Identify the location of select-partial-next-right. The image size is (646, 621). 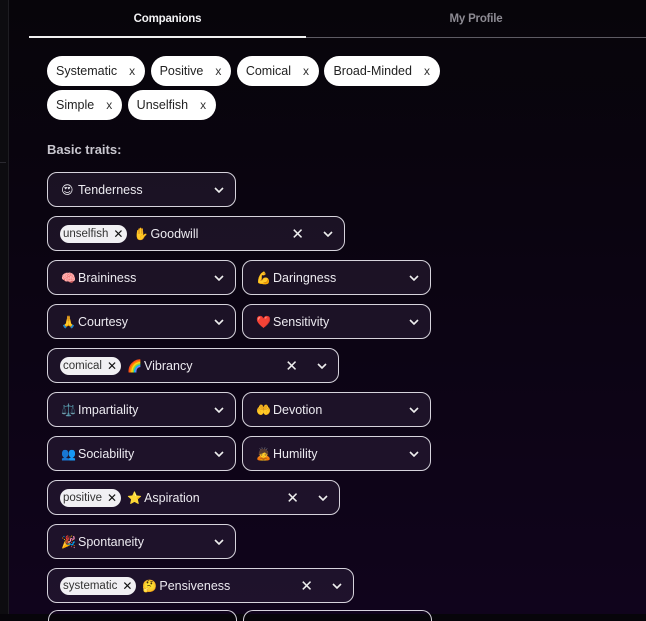
(337, 615).